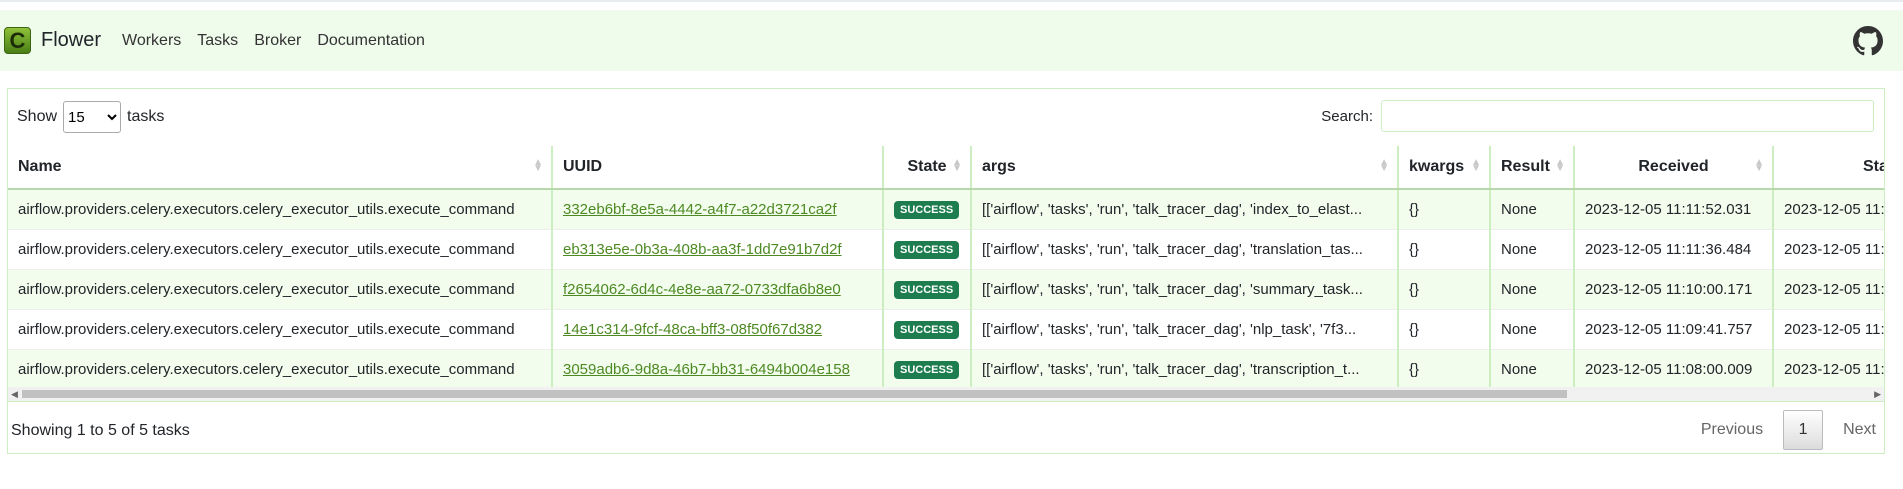 Image resolution: width=1903 pixels, height=489 pixels. I want to click on column-label: UUID, so click(583, 166).